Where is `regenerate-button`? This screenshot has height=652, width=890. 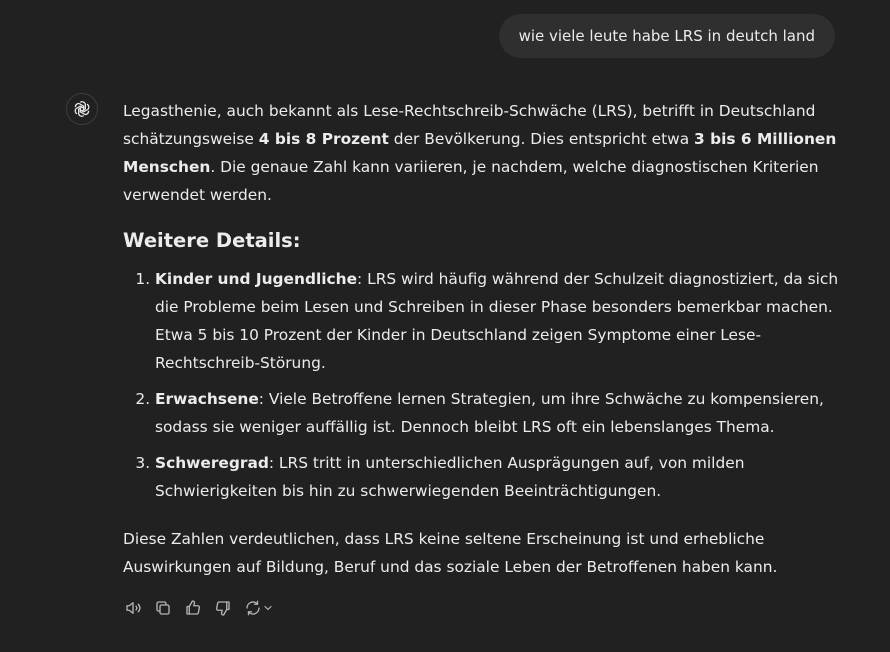 regenerate-button is located at coordinates (259, 608).